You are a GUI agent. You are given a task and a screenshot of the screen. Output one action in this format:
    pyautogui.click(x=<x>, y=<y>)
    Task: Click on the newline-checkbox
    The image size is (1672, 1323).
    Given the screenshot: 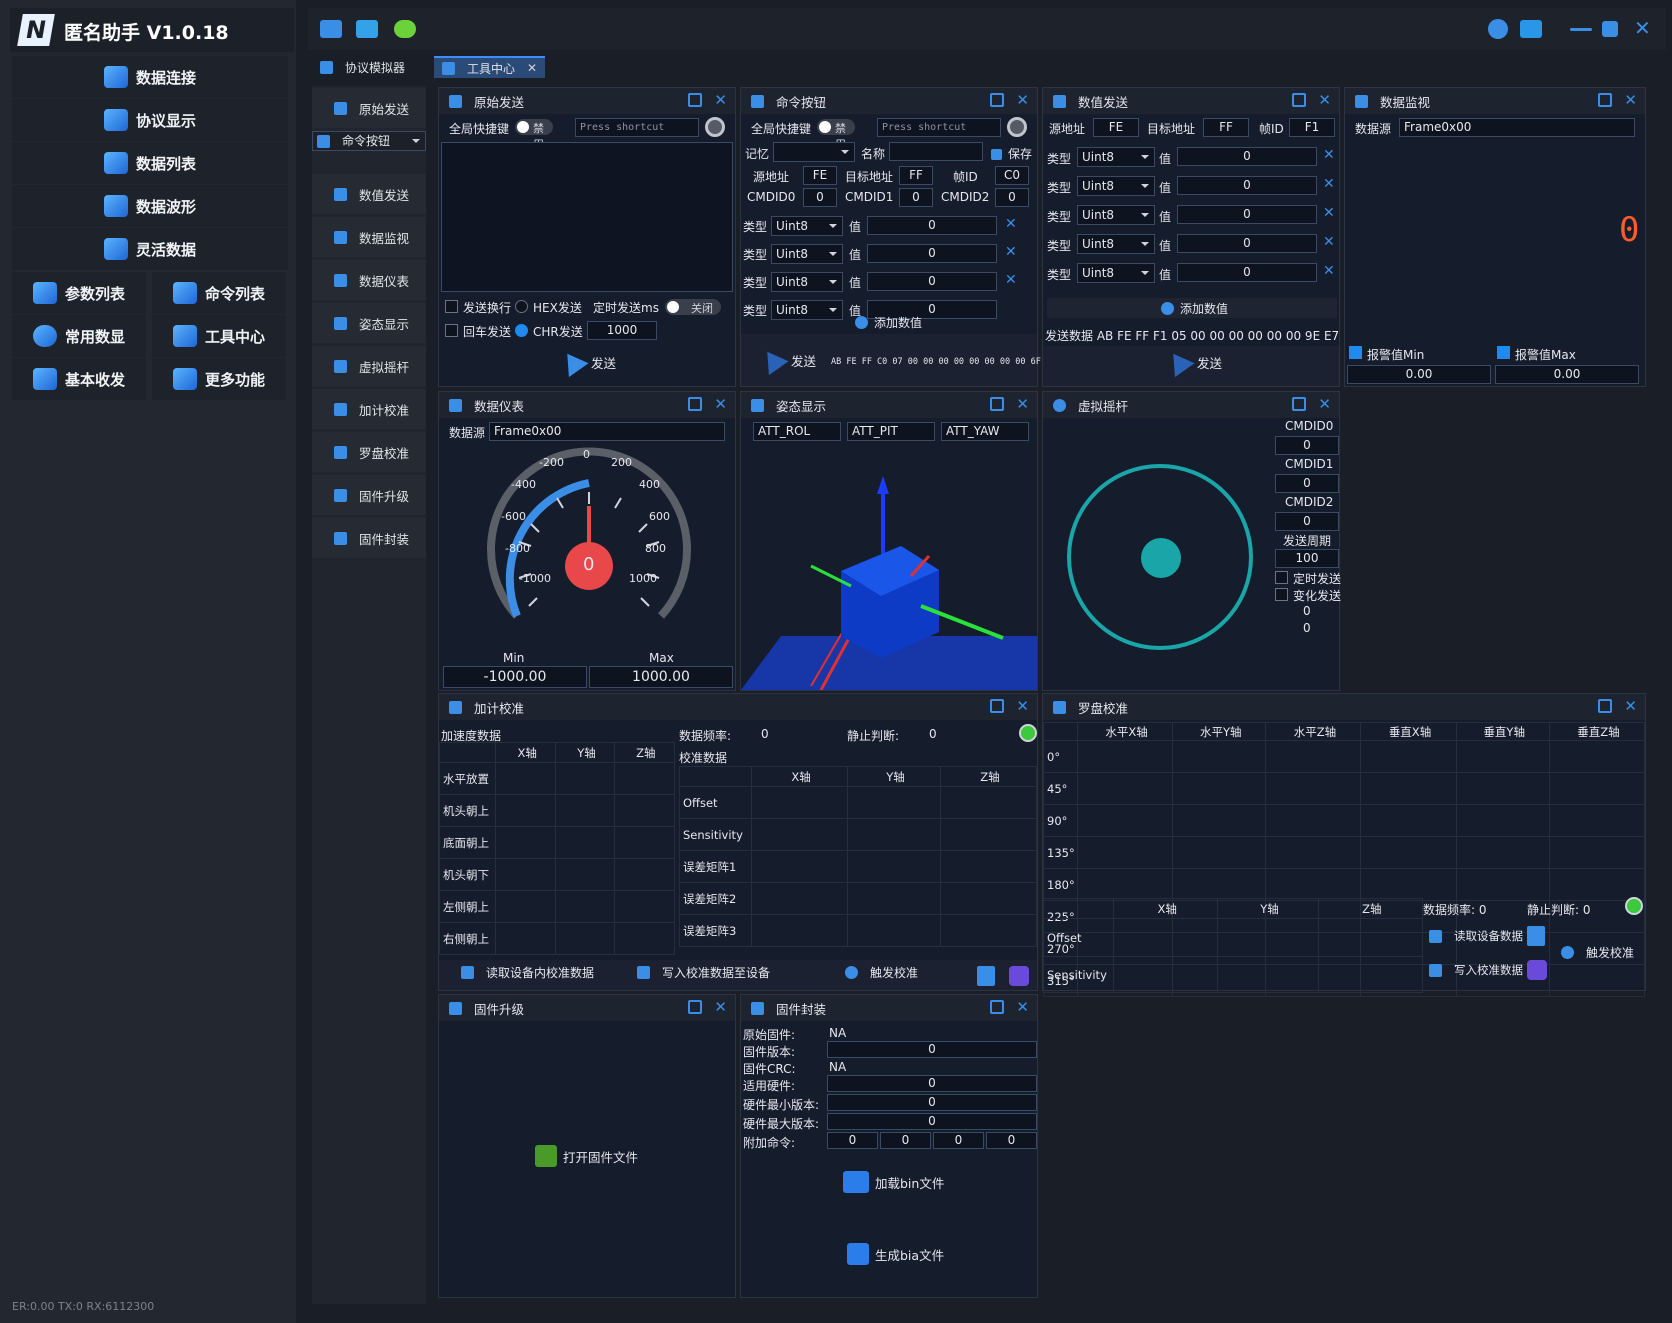 What is the action you would take?
    pyautogui.click(x=451, y=306)
    